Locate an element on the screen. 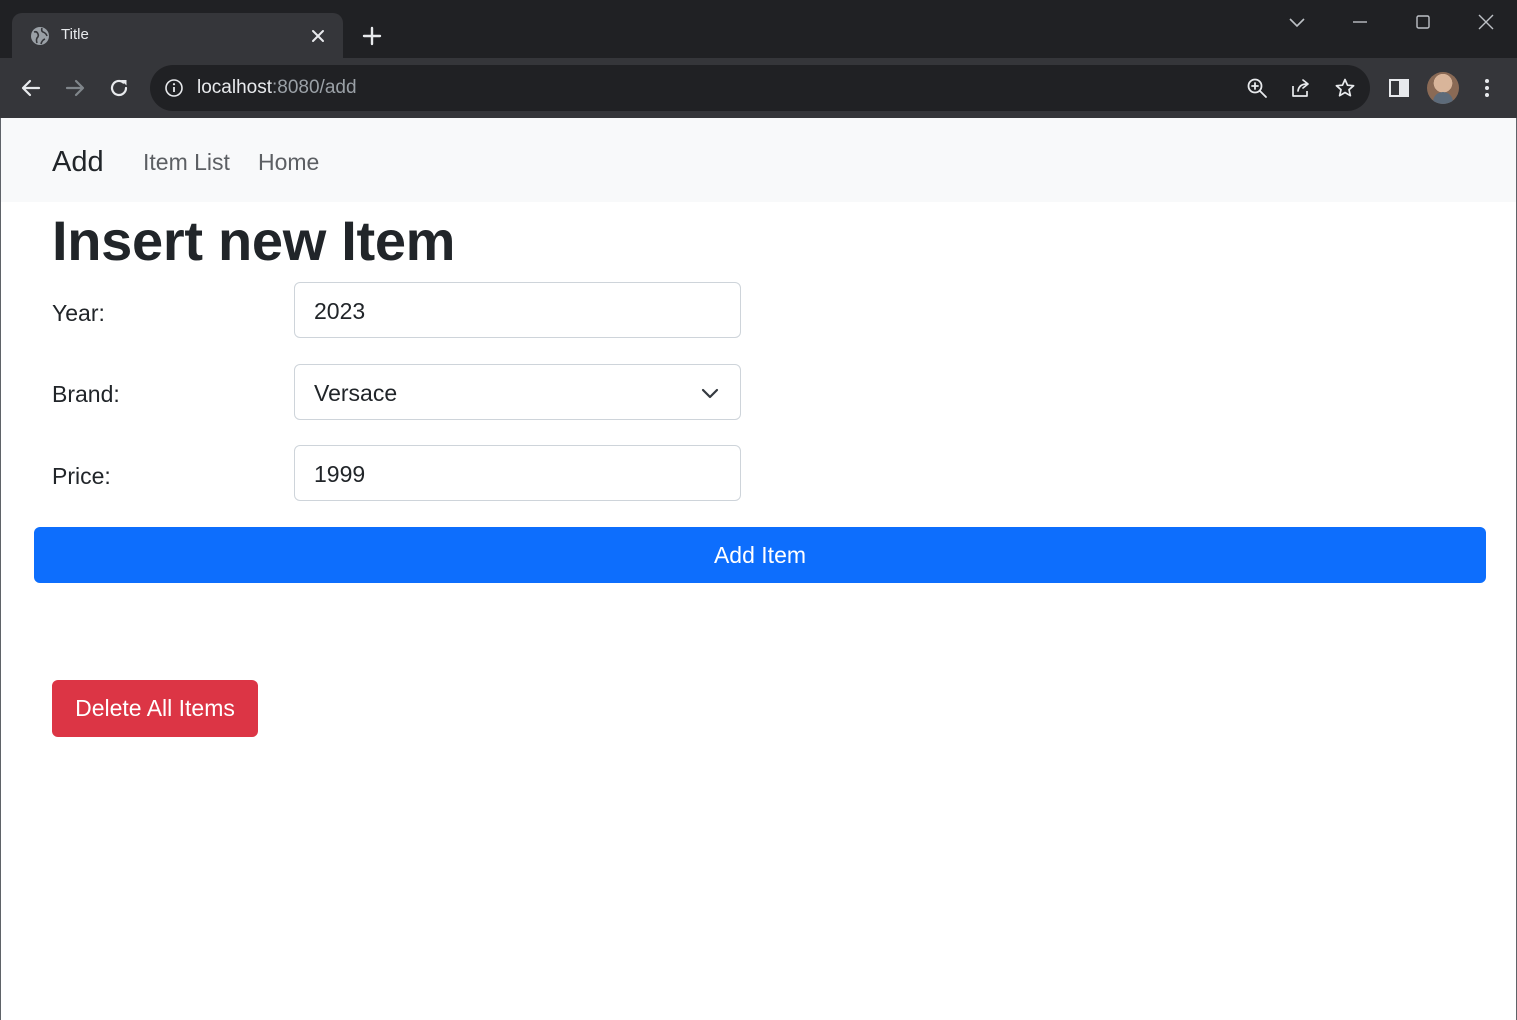 The image size is (1517, 1020). price-value: 1999 is located at coordinates (340, 474).